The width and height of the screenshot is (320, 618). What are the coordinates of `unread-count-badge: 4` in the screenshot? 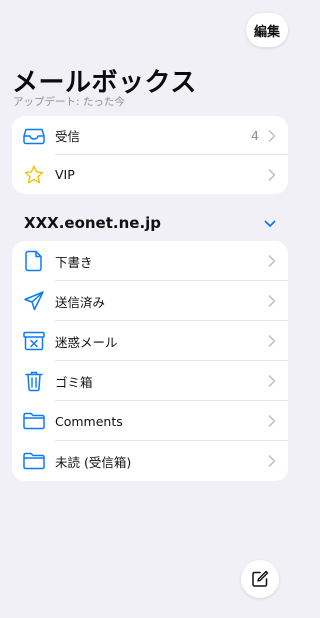 It's located at (255, 135).